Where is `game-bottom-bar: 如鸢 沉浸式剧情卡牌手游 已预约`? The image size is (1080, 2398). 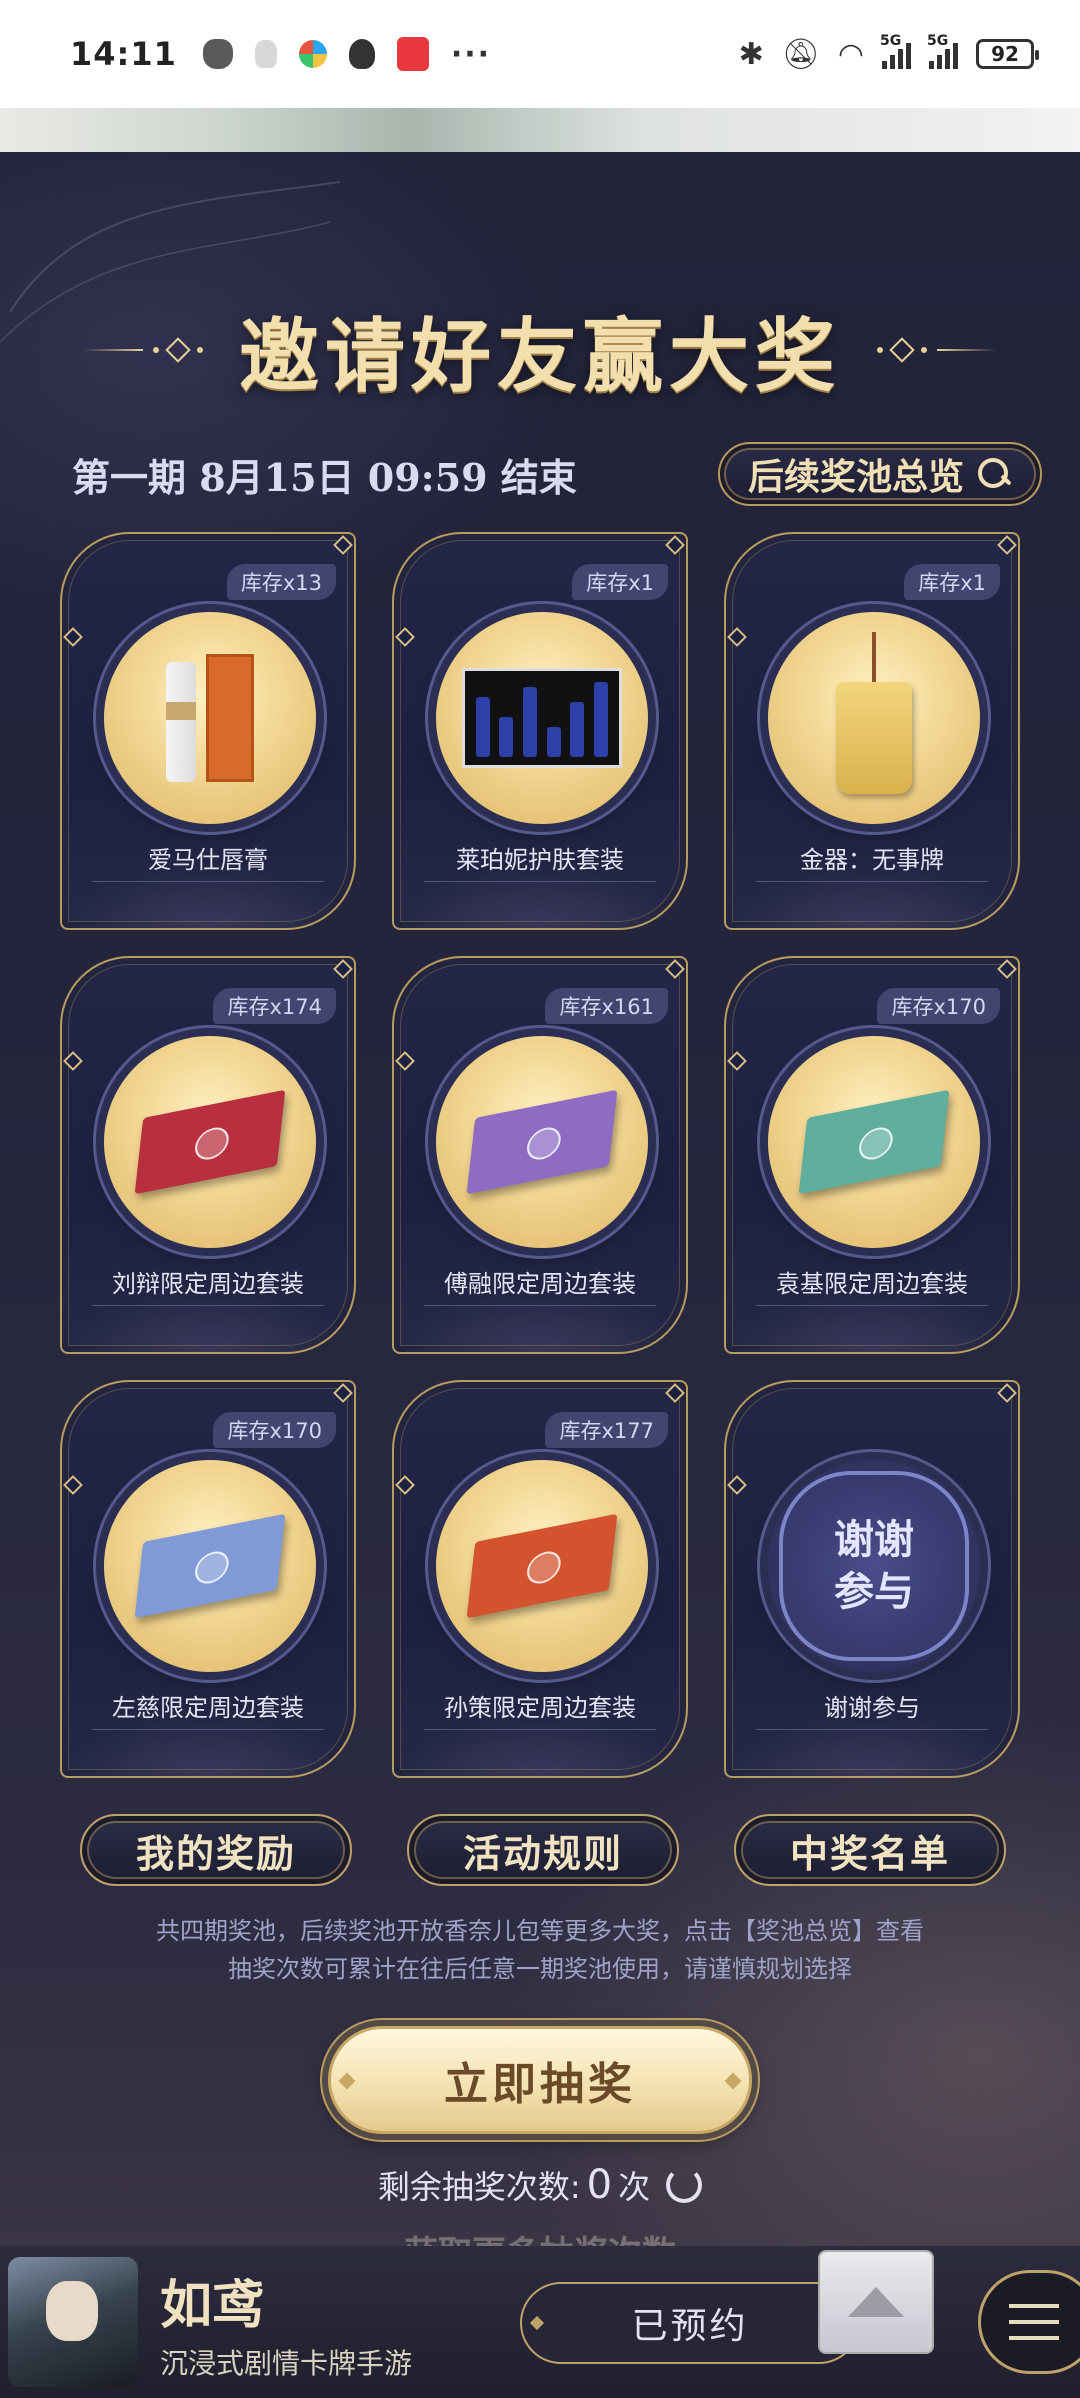 game-bottom-bar: 如鸢 沉浸式剧情卡牌手游 已预约 is located at coordinates (540, 2322).